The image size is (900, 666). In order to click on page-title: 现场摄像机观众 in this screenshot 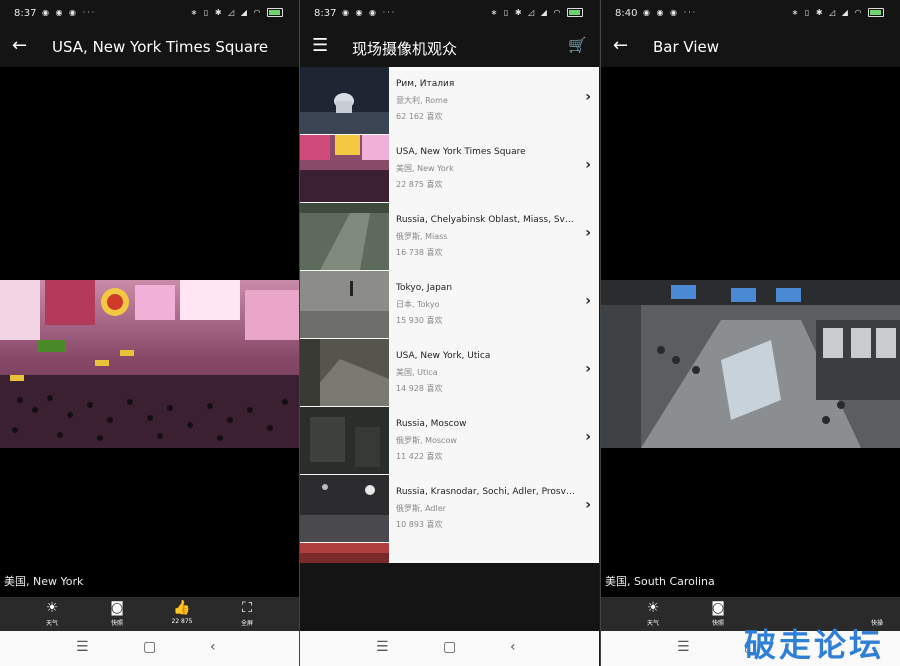, I will do `click(405, 49)`.